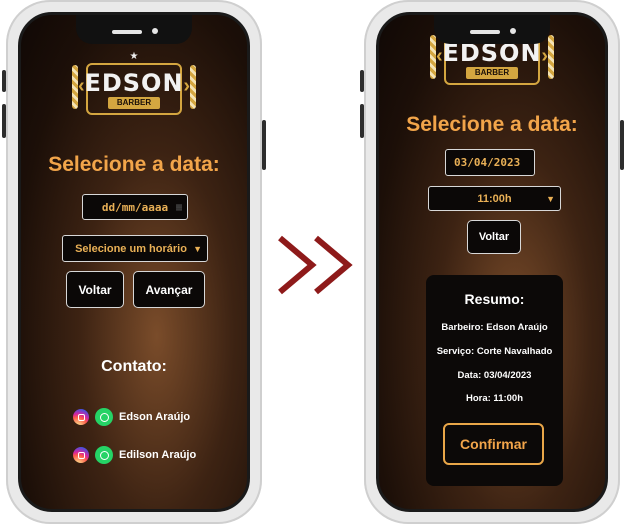  Describe the element at coordinates (131, 248) in the screenshot. I see `time-select-label: Selecione um horário` at that location.